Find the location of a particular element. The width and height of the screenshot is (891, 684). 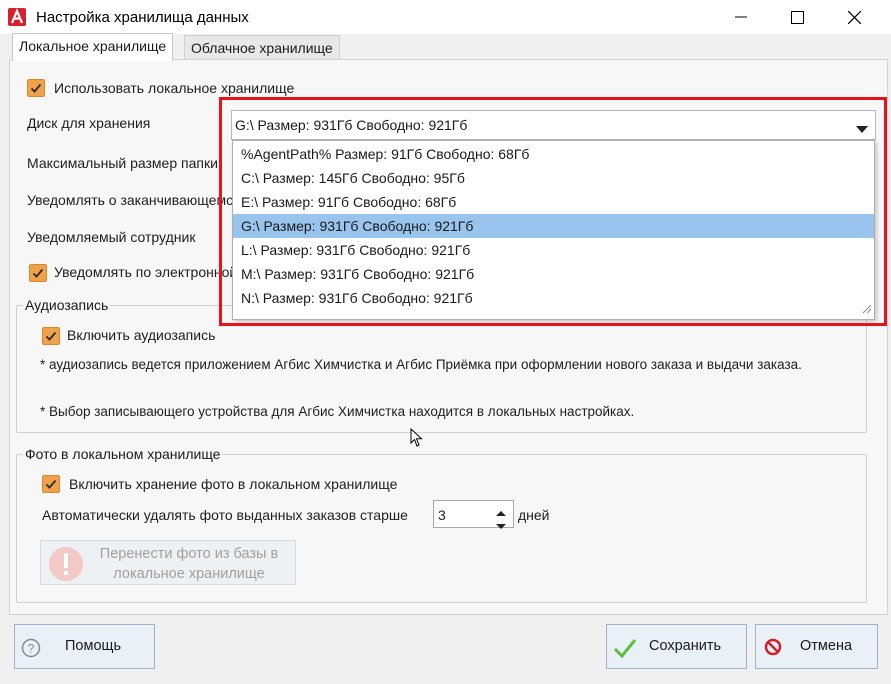

email-notify-checkbox is located at coordinates (38, 273).